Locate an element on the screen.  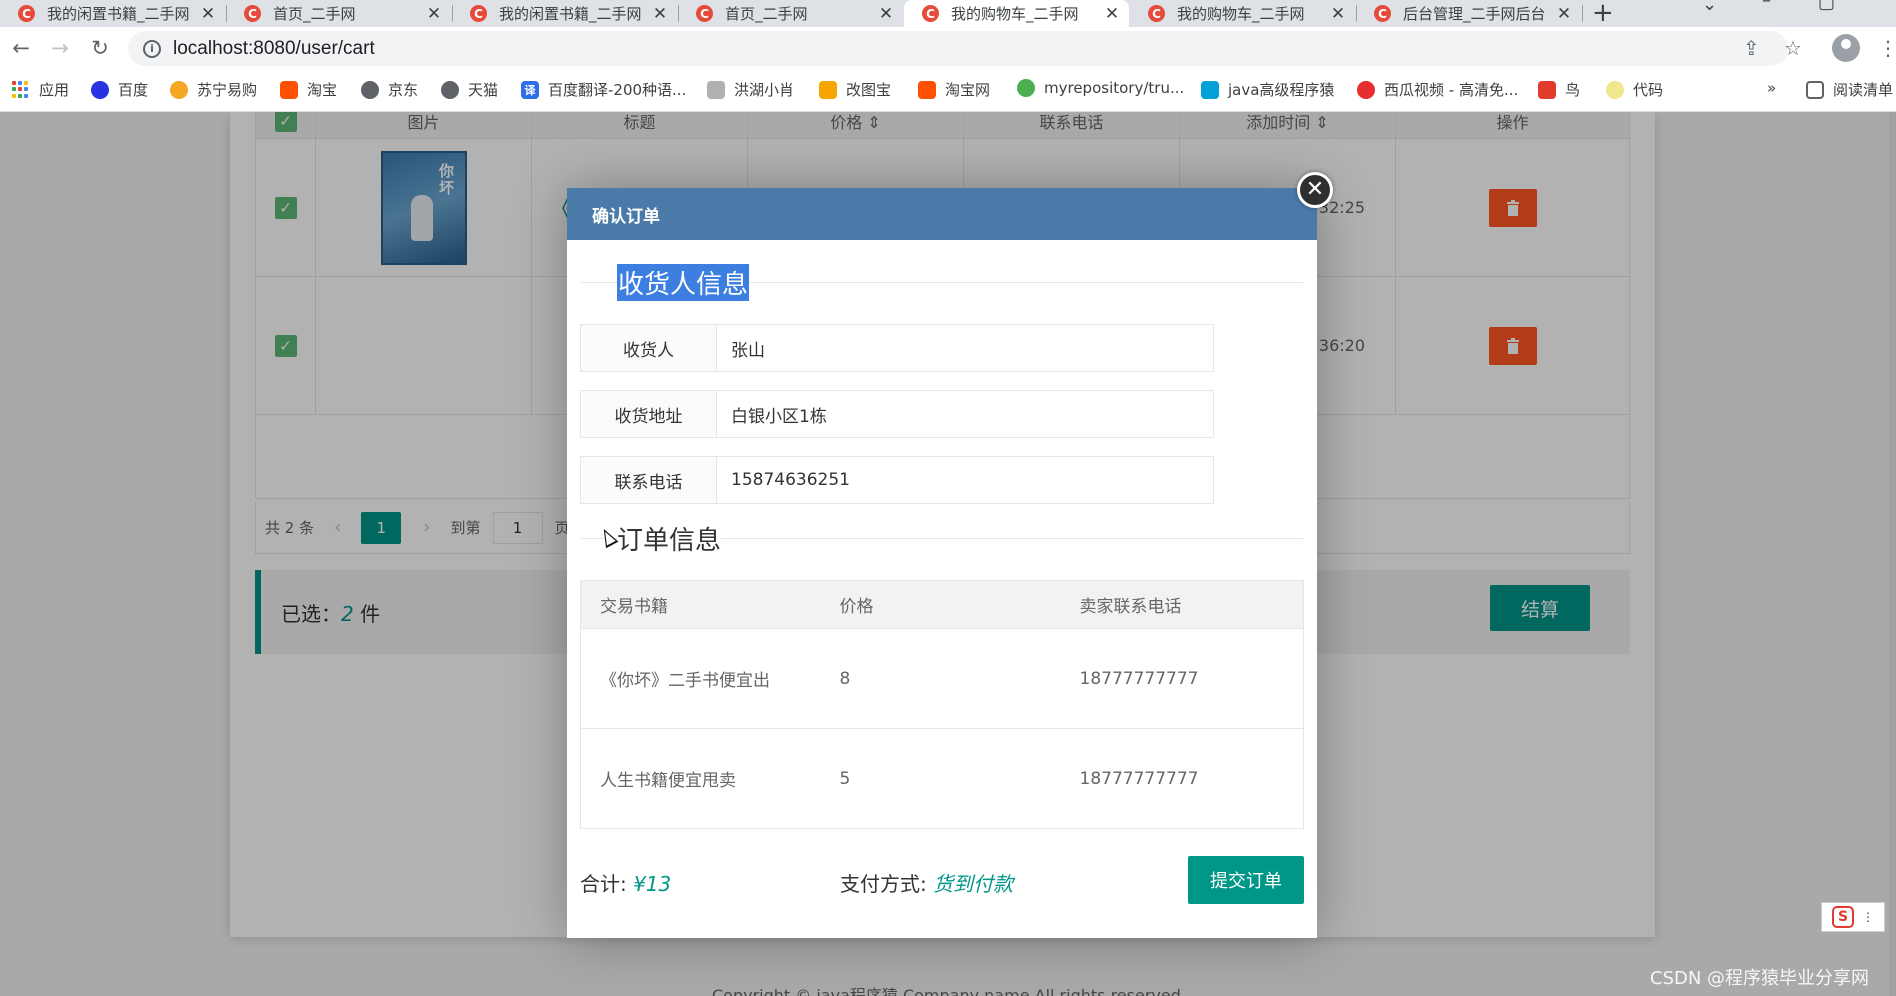
pay-label: 支付方式: is located at coordinates (883, 884).